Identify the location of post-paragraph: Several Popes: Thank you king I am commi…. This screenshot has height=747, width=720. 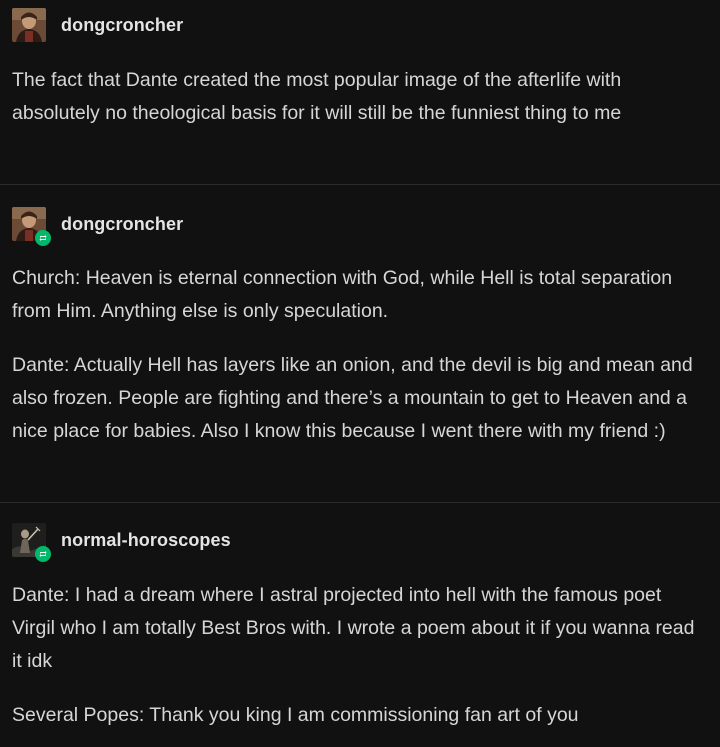
(295, 715).